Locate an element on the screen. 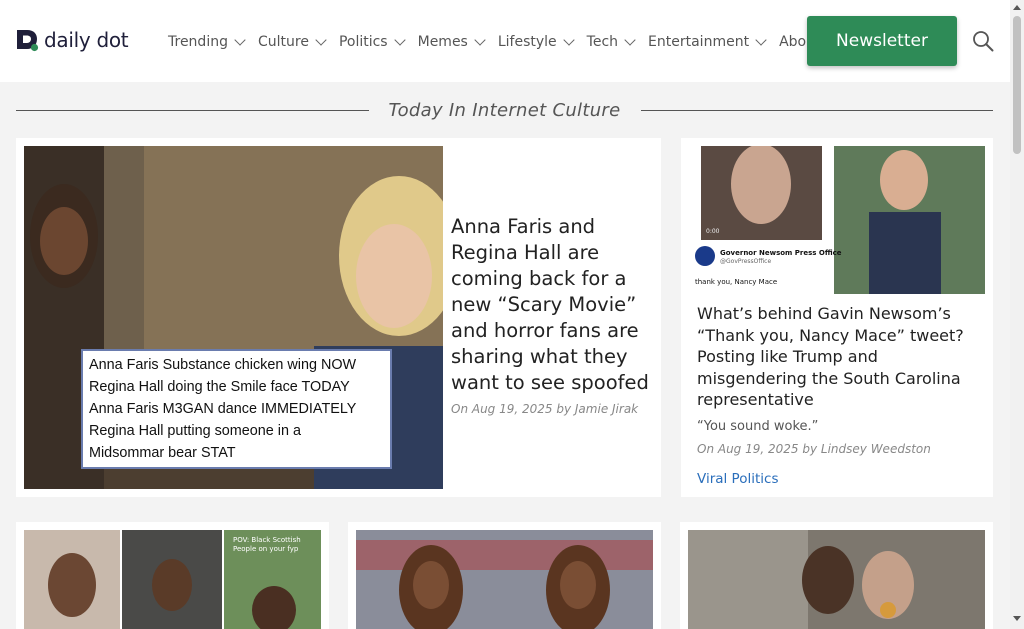 Image resolution: width=1024 pixels, height=629 pixels. section-title: Today In Internet Culture is located at coordinates (504, 110).